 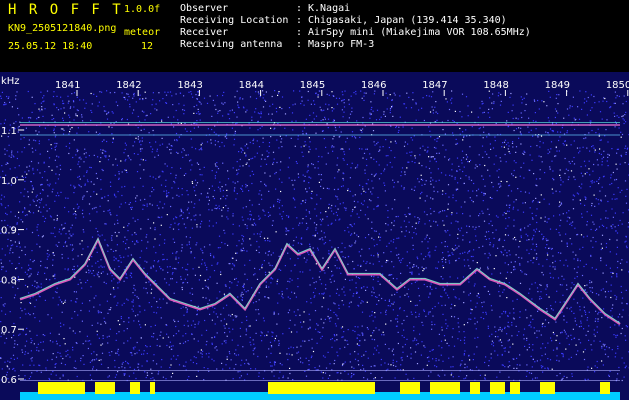 What do you see at coordinates (299, 20) in the screenshot?
I see `location-sep: :` at bounding box center [299, 20].